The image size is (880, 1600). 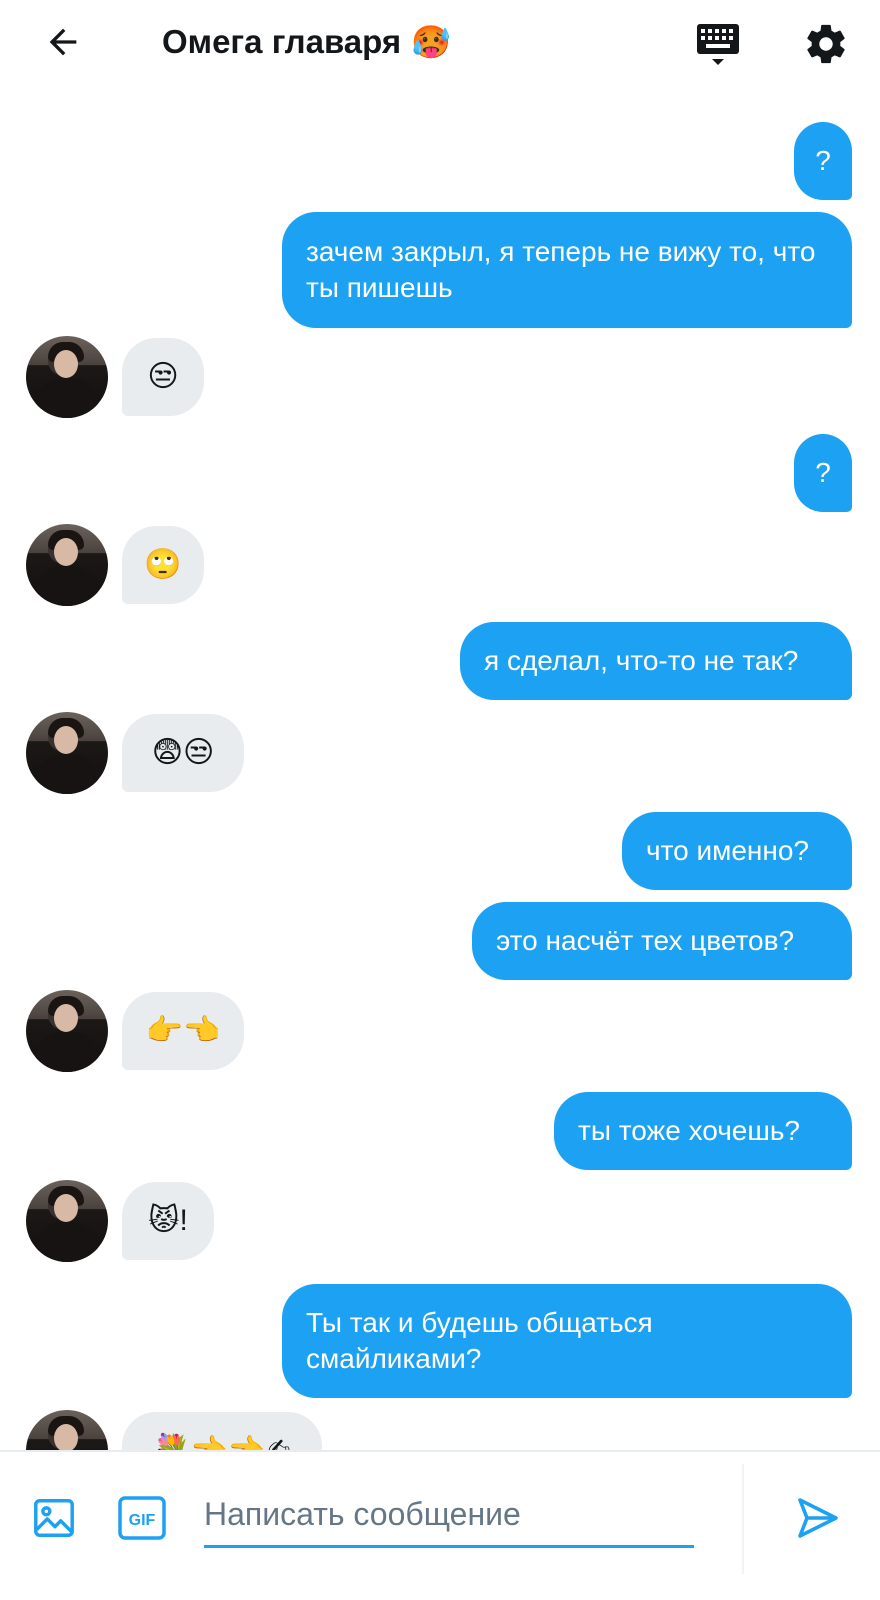 I want to click on gif-icon: GIF, so click(x=142, y=1518).